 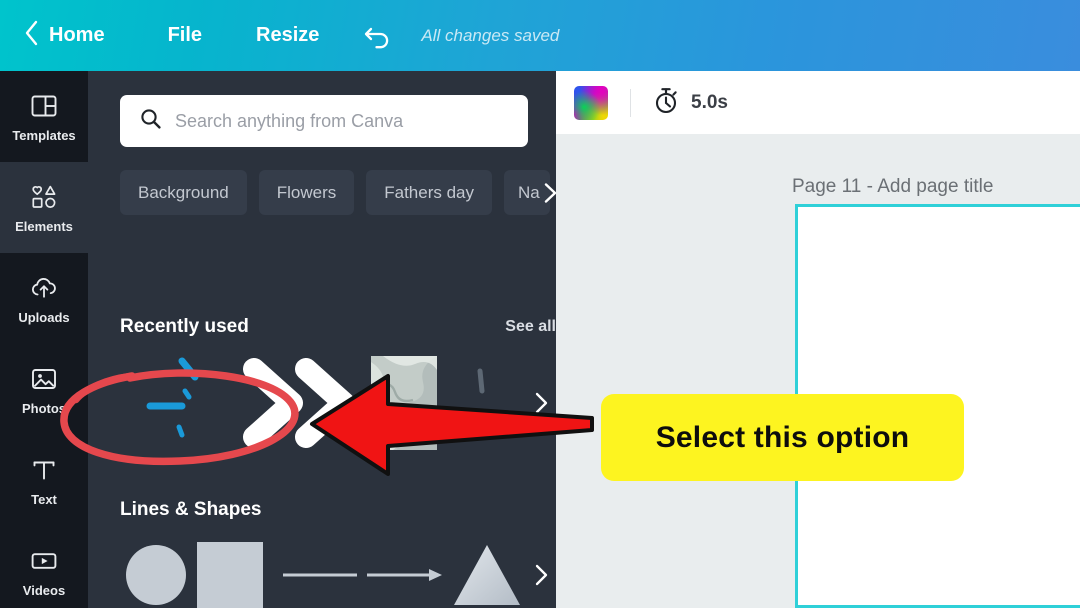 What do you see at coordinates (287, 35) in the screenshot?
I see `resize-button: Resize` at bounding box center [287, 35].